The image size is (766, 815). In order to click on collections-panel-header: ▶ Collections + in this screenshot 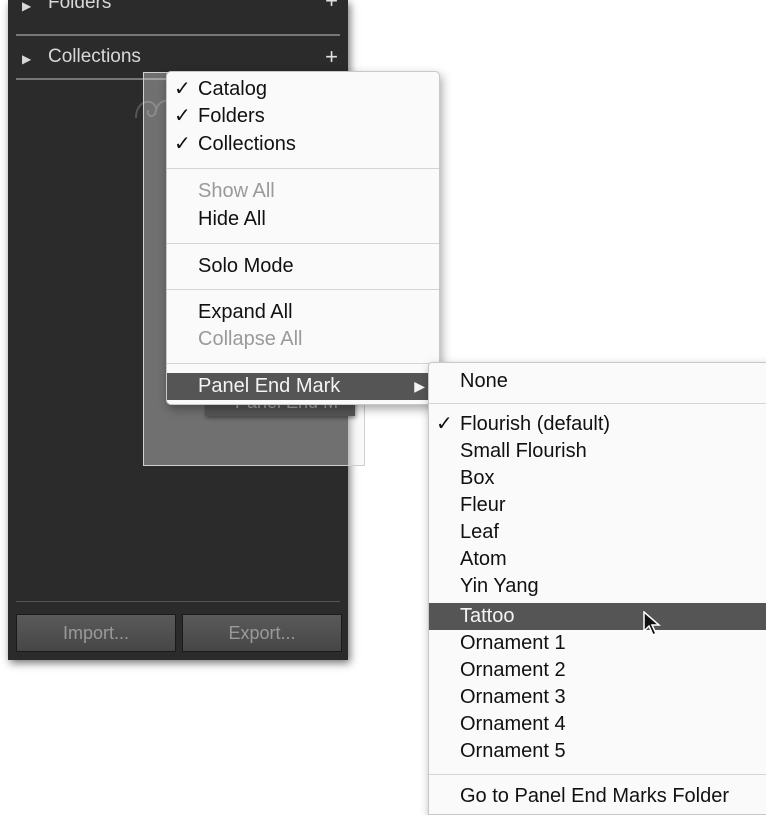, I will do `click(178, 58)`.